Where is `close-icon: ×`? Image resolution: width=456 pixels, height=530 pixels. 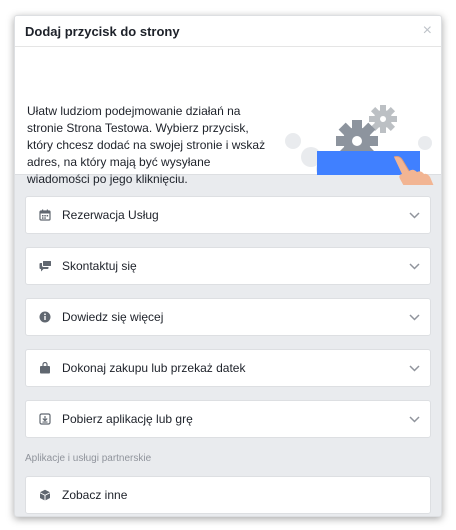 close-icon: × is located at coordinates (427, 31).